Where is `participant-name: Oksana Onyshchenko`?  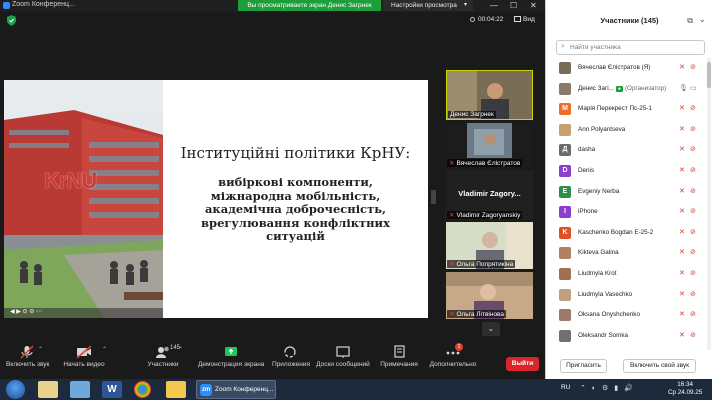
participant-name: Oksana Onyshchenko is located at coordinates (609, 315).